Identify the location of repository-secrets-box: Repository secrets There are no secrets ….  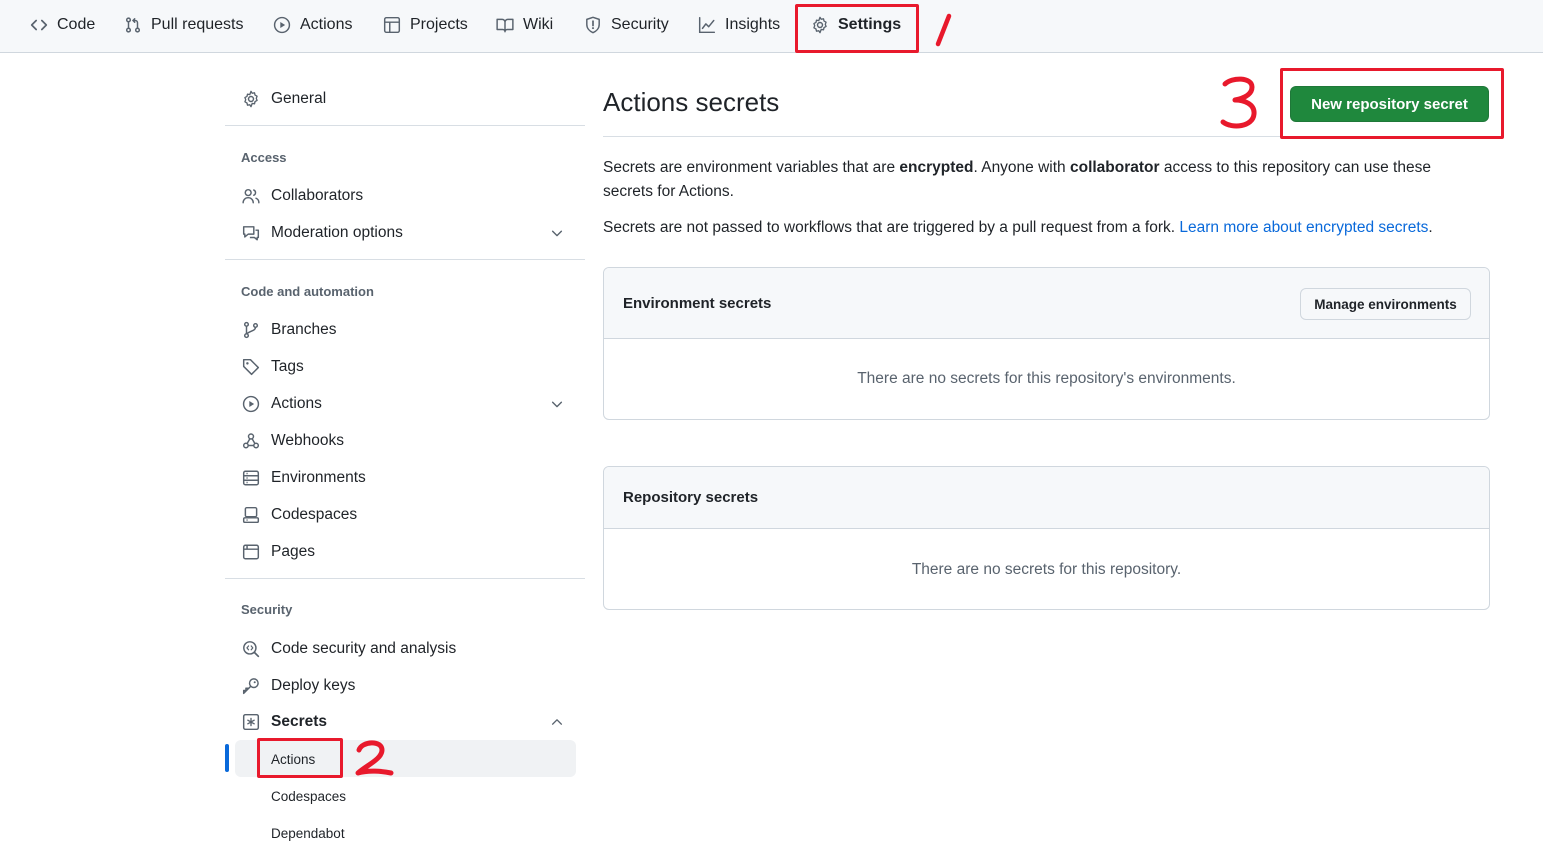
(1046, 538).